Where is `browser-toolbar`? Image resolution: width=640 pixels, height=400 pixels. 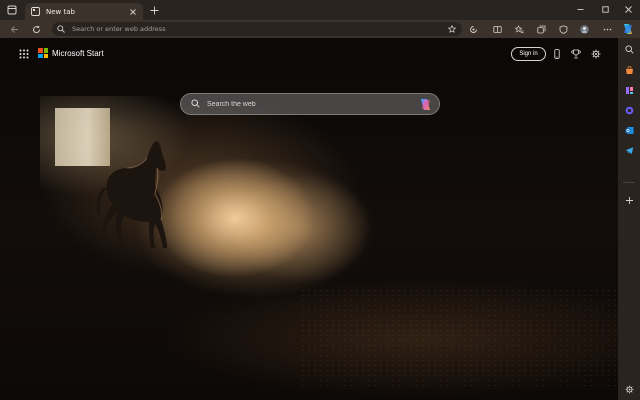 browser-toolbar is located at coordinates (320, 29).